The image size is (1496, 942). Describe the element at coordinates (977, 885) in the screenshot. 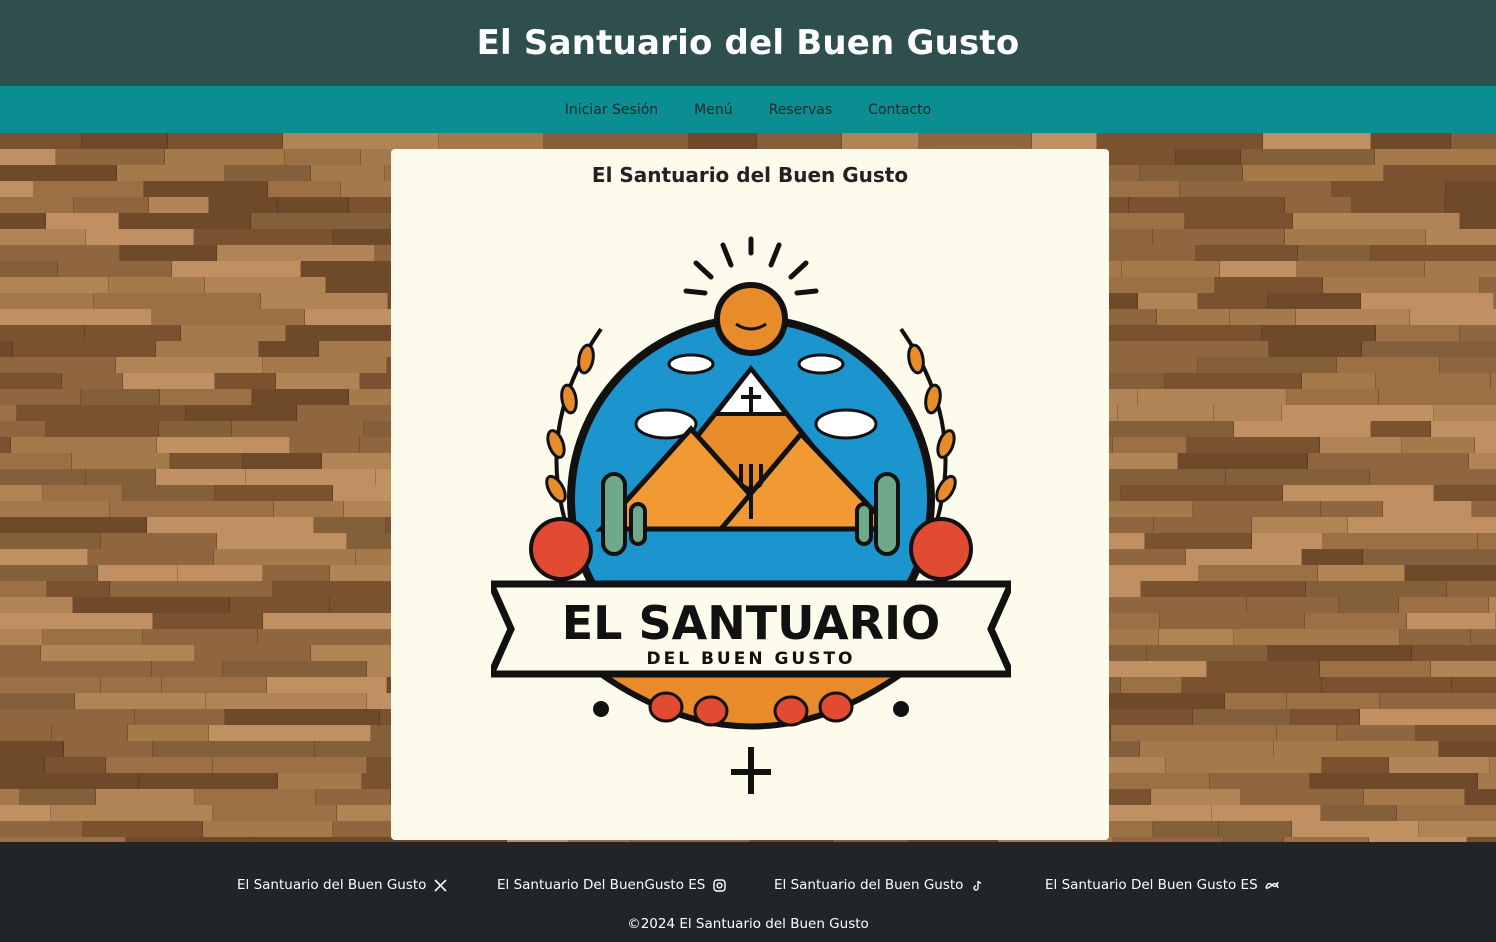

I see `tiktok-icon` at that location.